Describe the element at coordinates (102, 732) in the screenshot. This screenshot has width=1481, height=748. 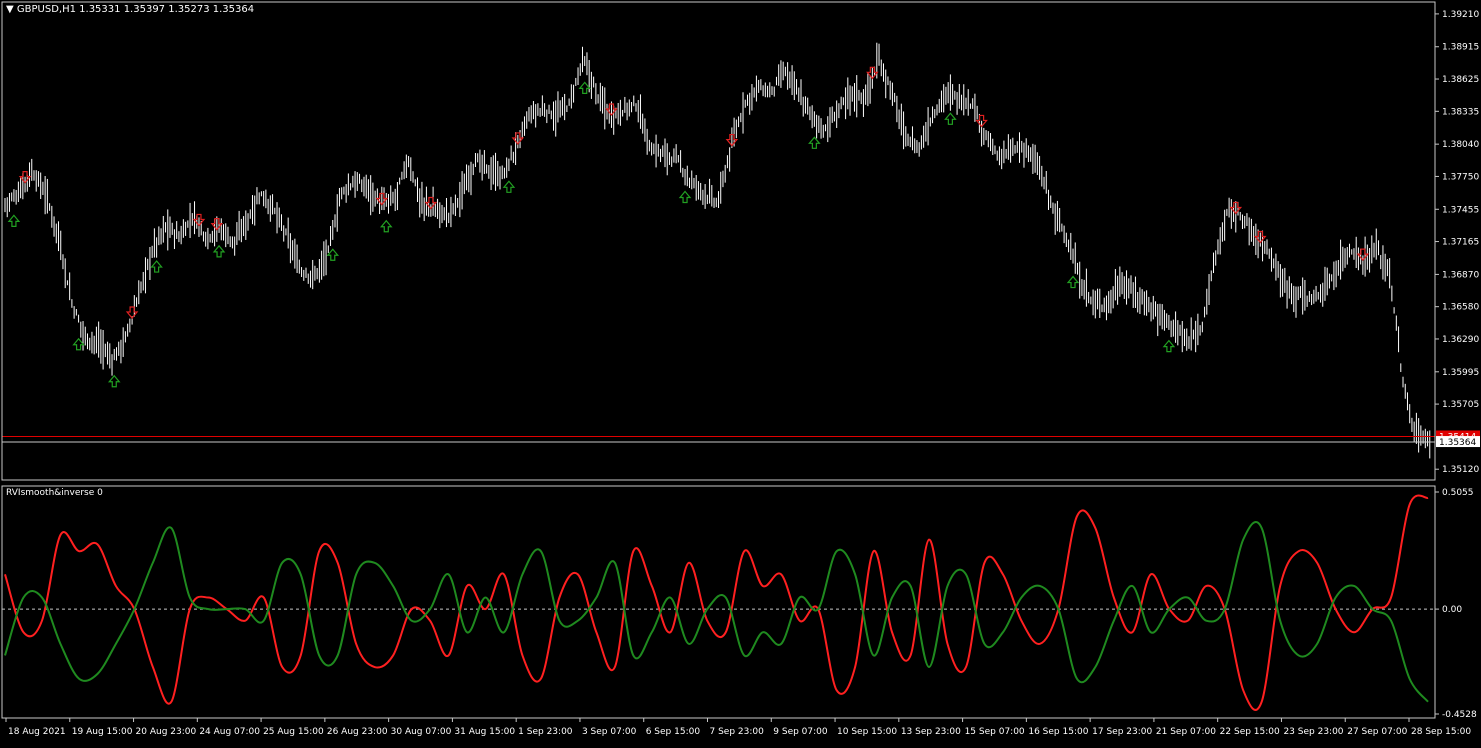
I see `time-axis-label: 19 Aug 15:00` at that location.